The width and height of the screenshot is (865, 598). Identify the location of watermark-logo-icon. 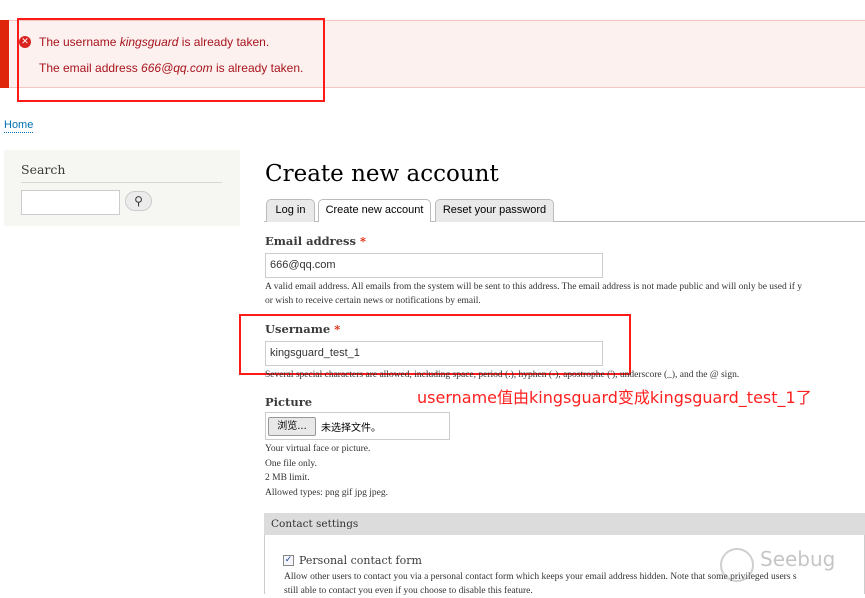
(737, 565).